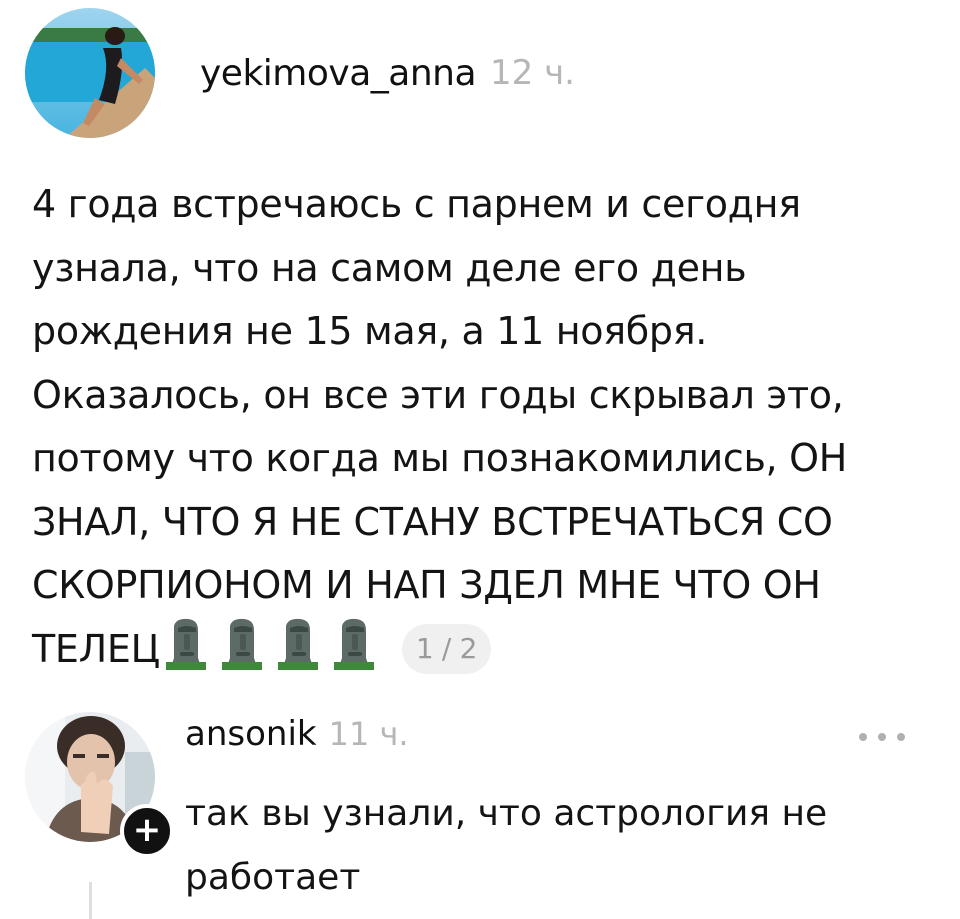  I want to click on page-indicator: 1 / 2, so click(446, 648).